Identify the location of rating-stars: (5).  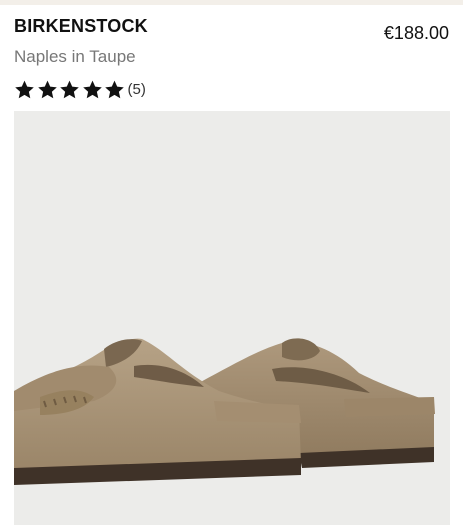
(80, 89).